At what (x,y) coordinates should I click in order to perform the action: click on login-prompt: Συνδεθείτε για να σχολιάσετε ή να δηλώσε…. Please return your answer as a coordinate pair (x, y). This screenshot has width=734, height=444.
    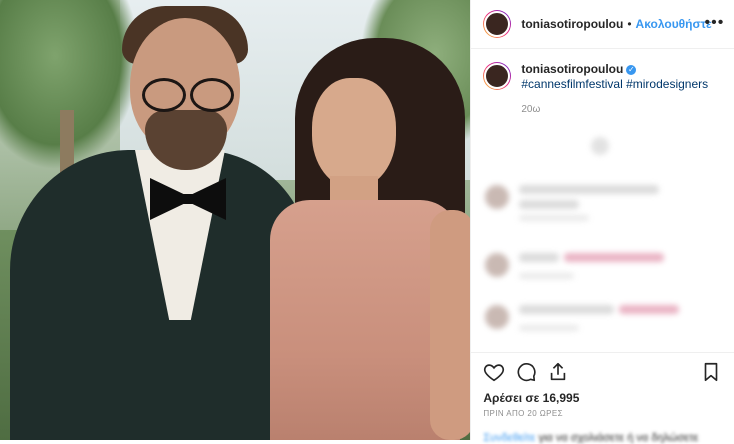
    Looking at the image, I should click on (608, 438).